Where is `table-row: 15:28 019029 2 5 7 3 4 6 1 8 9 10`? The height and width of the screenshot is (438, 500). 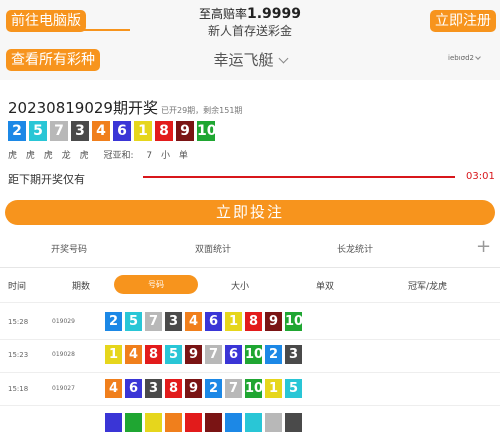 table-row: 15:28 019029 2 5 7 3 4 6 1 8 9 10 is located at coordinates (250, 322).